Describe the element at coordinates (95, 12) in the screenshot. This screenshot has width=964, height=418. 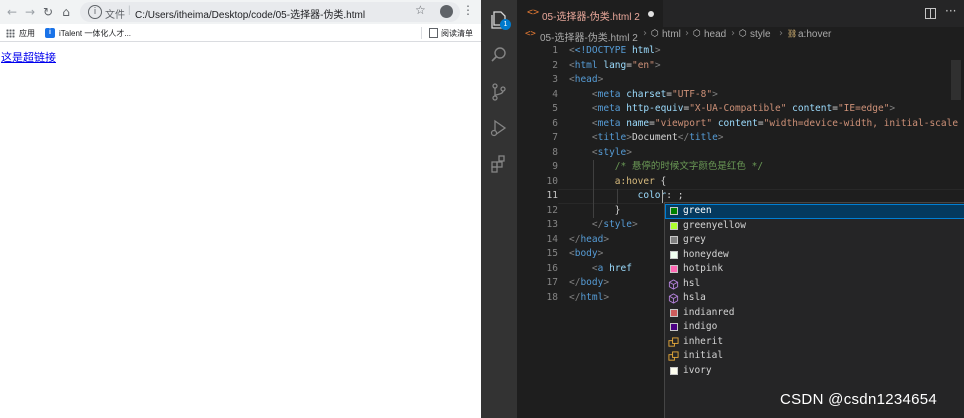
I see `info-icon: i` at that location.